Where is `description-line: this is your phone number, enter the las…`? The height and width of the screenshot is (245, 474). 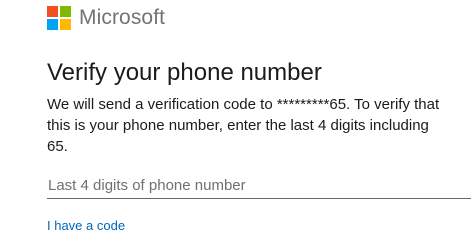 description-line: this is your phone number, enter the las… is located at coordinates (238, 125).